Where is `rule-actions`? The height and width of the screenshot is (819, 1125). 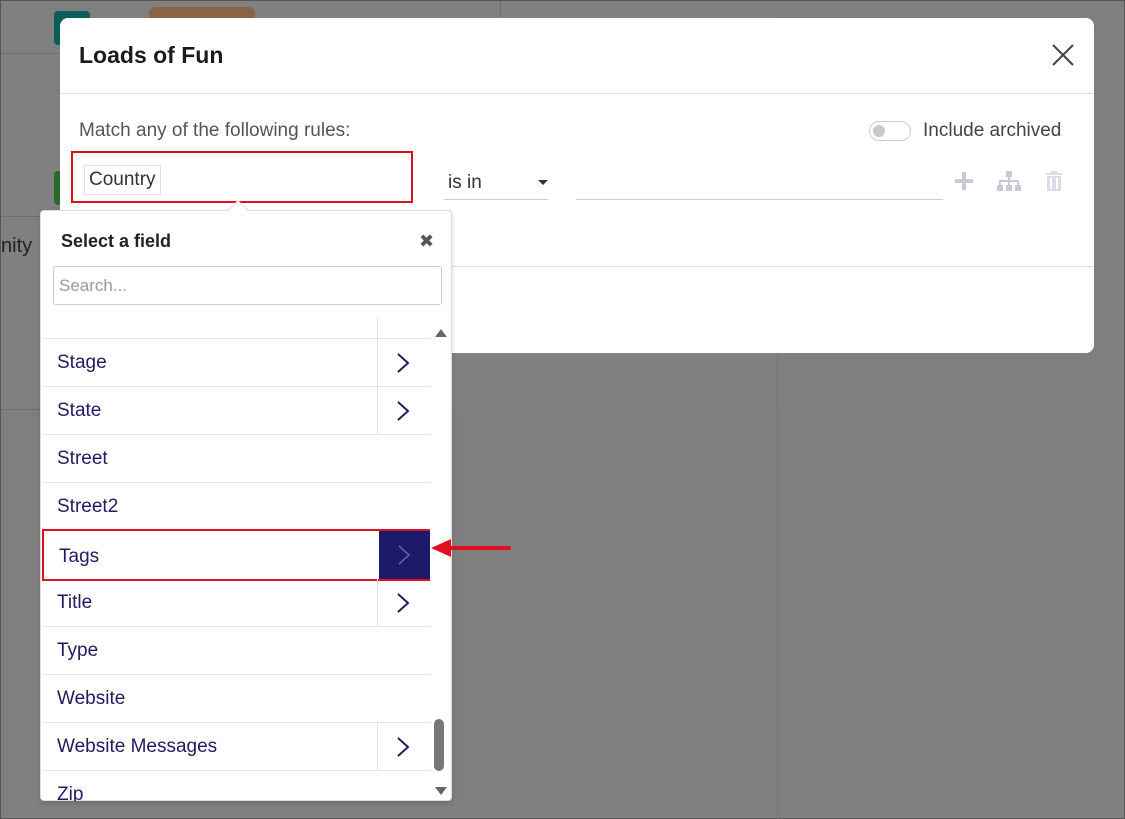
rule-actions is located at coordinates (1013, 183).